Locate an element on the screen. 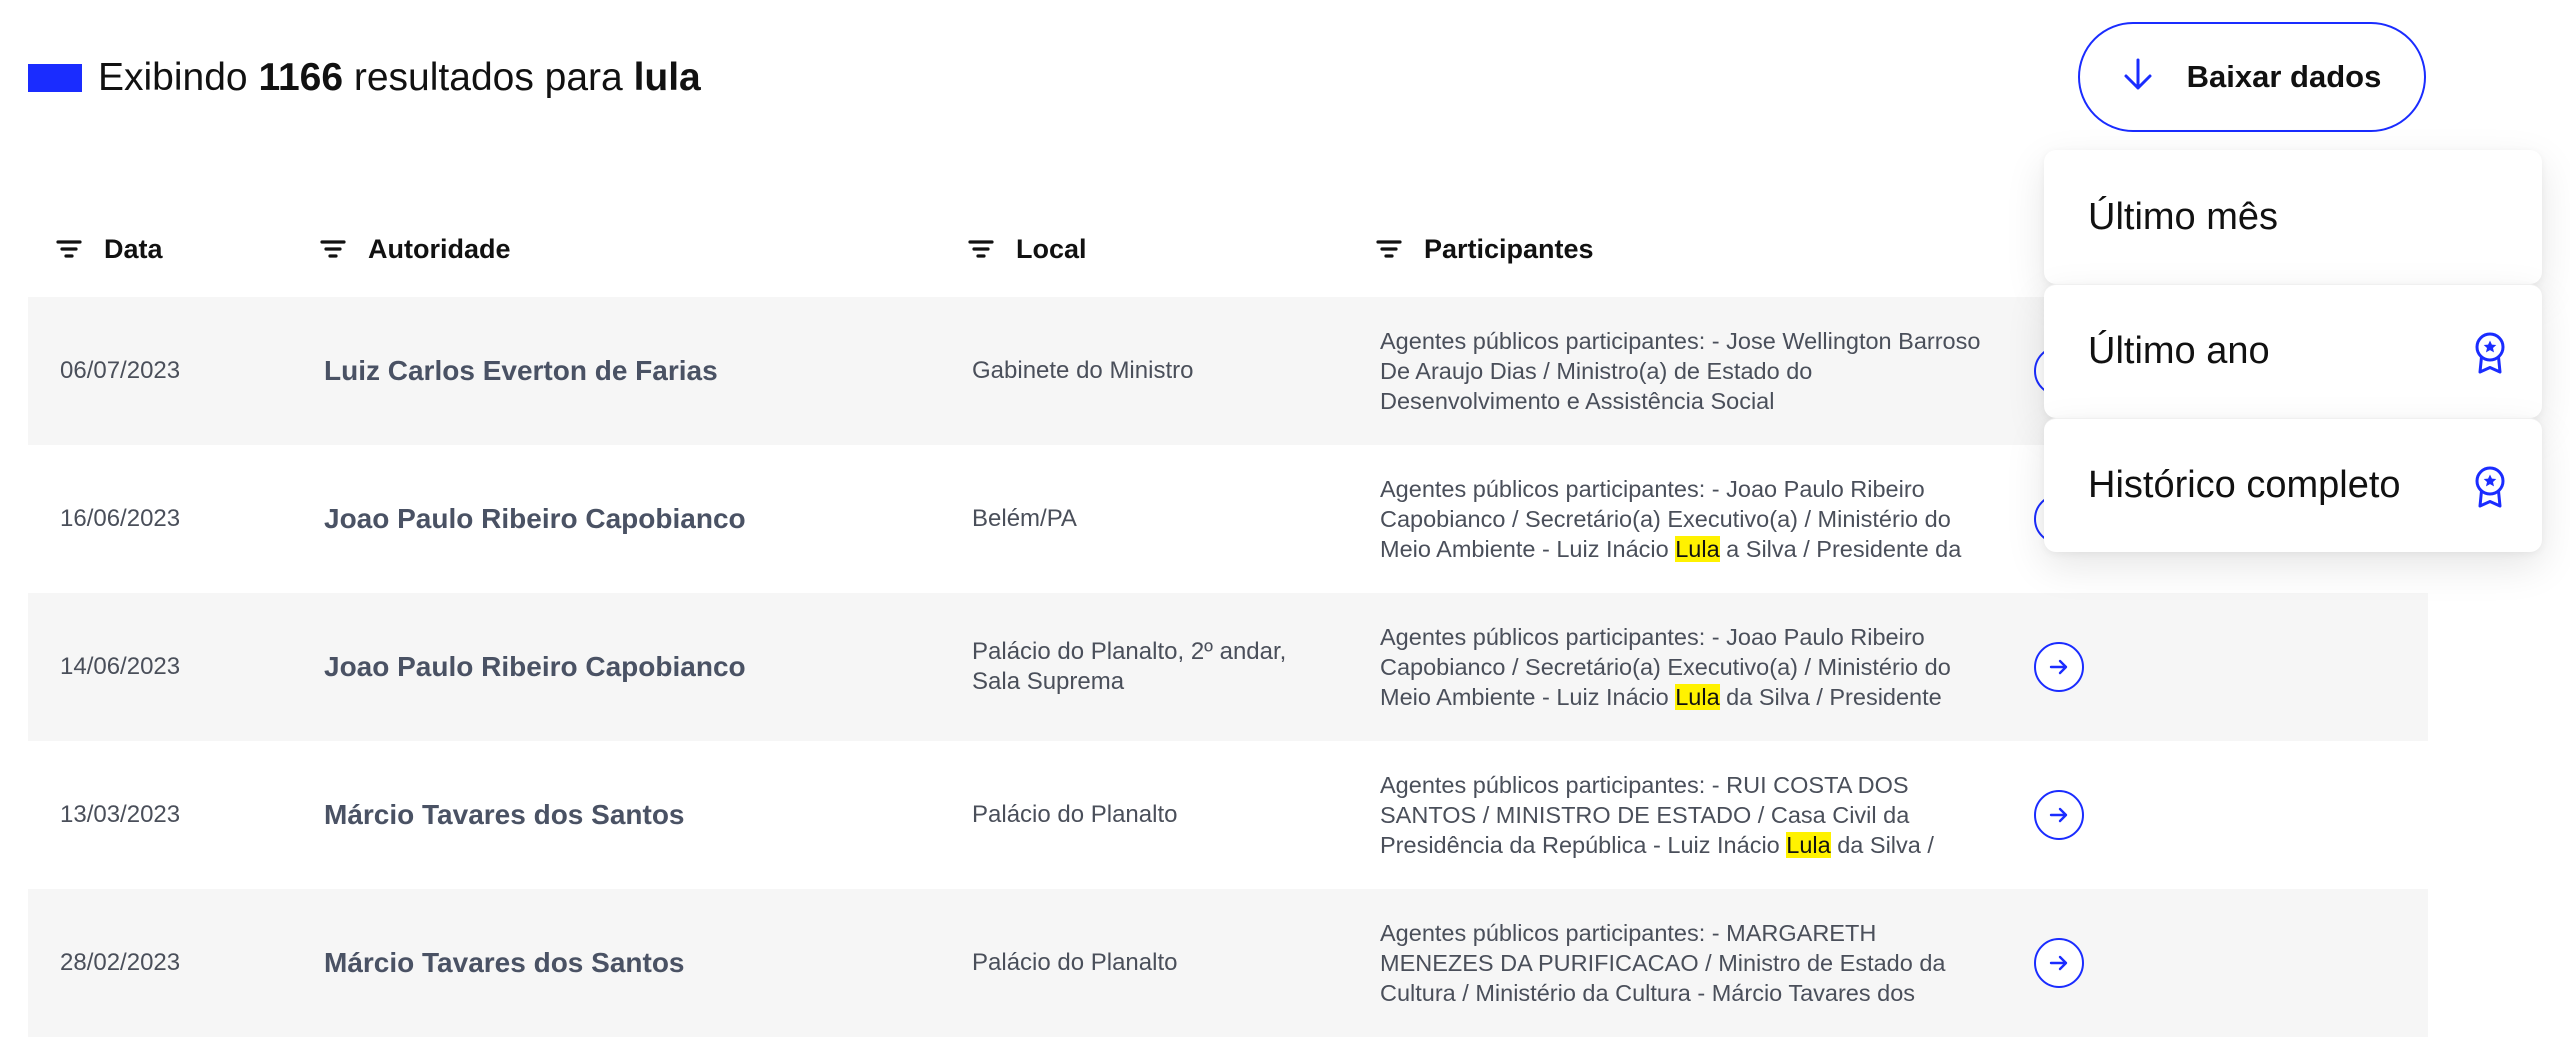 This screenshot has height=1037, width=2570. row-date: 16/06/2023 is located at coordinates (120, 518).